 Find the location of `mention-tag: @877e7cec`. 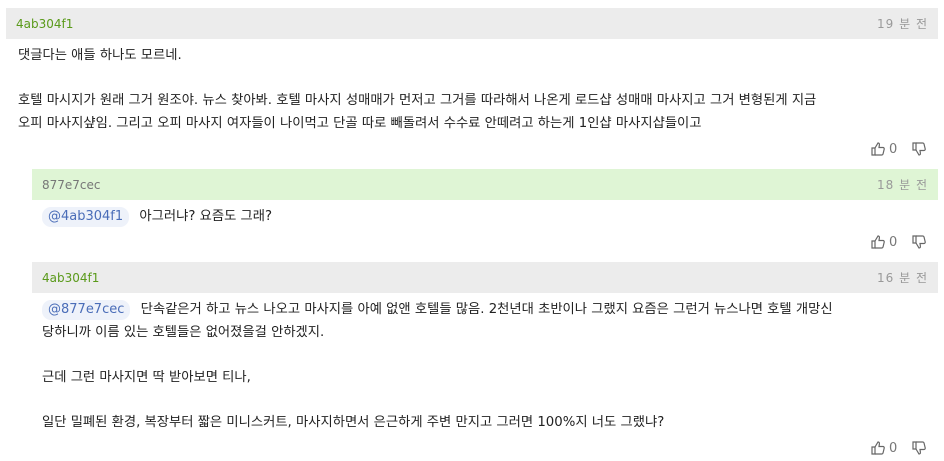

mention-tag: @877e7cec is located at coordinates (86, 310).